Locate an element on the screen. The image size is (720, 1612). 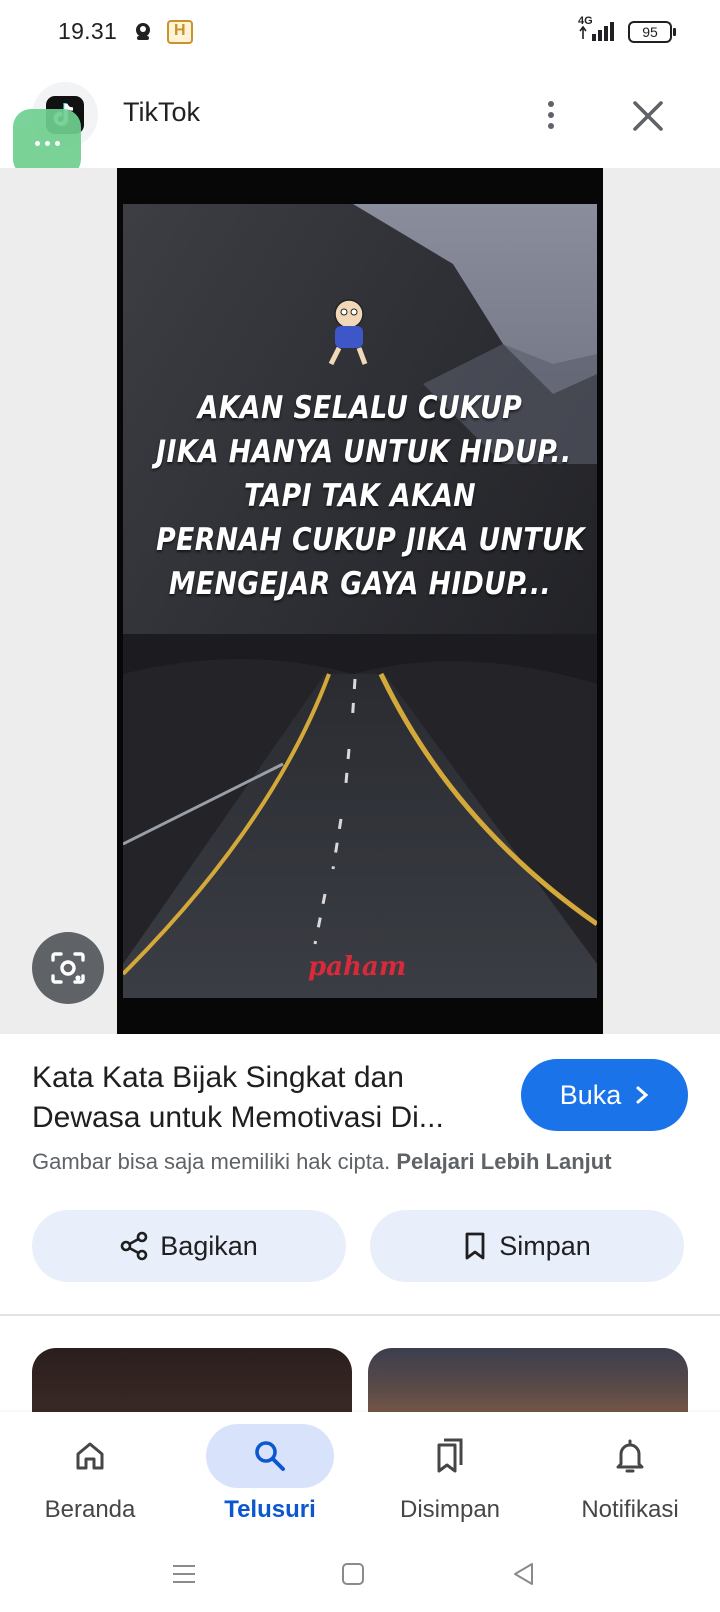
recent-apps-button is located at coordinates (184, 1574).